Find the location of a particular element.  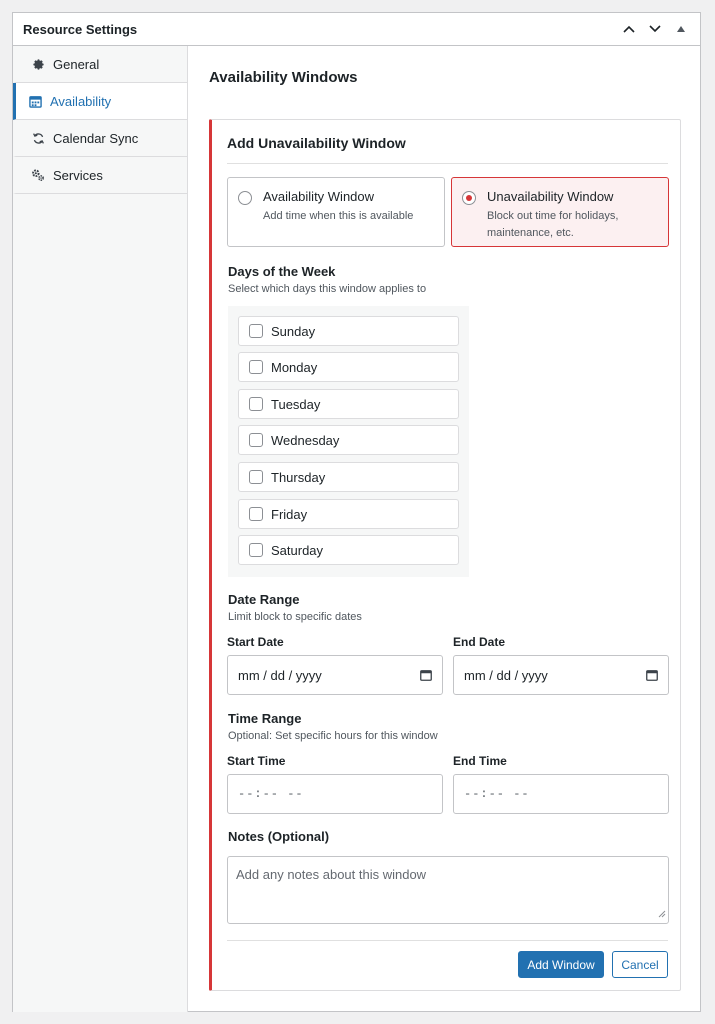

day-wednesday: Wednesday is located at coordinates (348, 440).